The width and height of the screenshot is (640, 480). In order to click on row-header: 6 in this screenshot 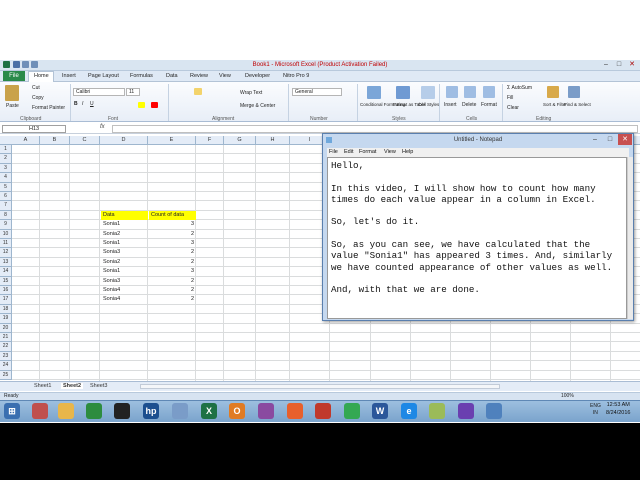, I will do `click(6, 197)`.